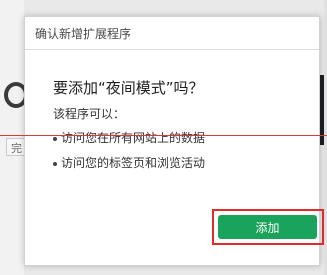 The image size is (327, 275). What do you see at coordinates (128, 88) in the screenshot?
I see `add-extension-question: 要添加“夜间模式”吗？` at bounding box center [128, 88].